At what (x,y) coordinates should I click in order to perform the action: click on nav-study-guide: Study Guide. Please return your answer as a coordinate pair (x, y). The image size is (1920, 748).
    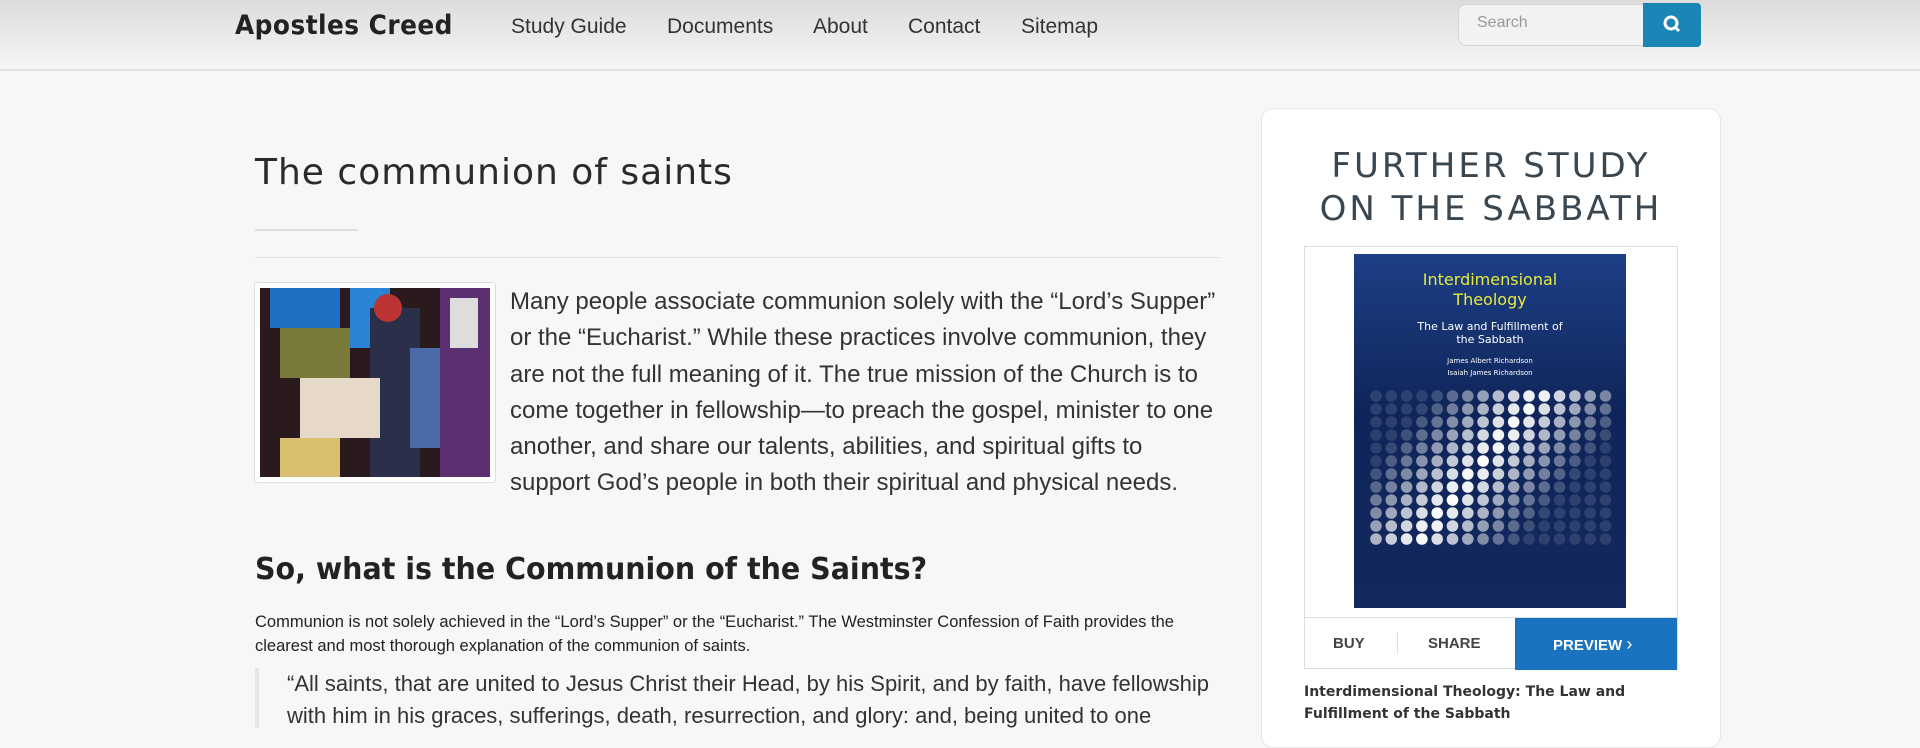
    Looking at the image, I should click on (569, 27).